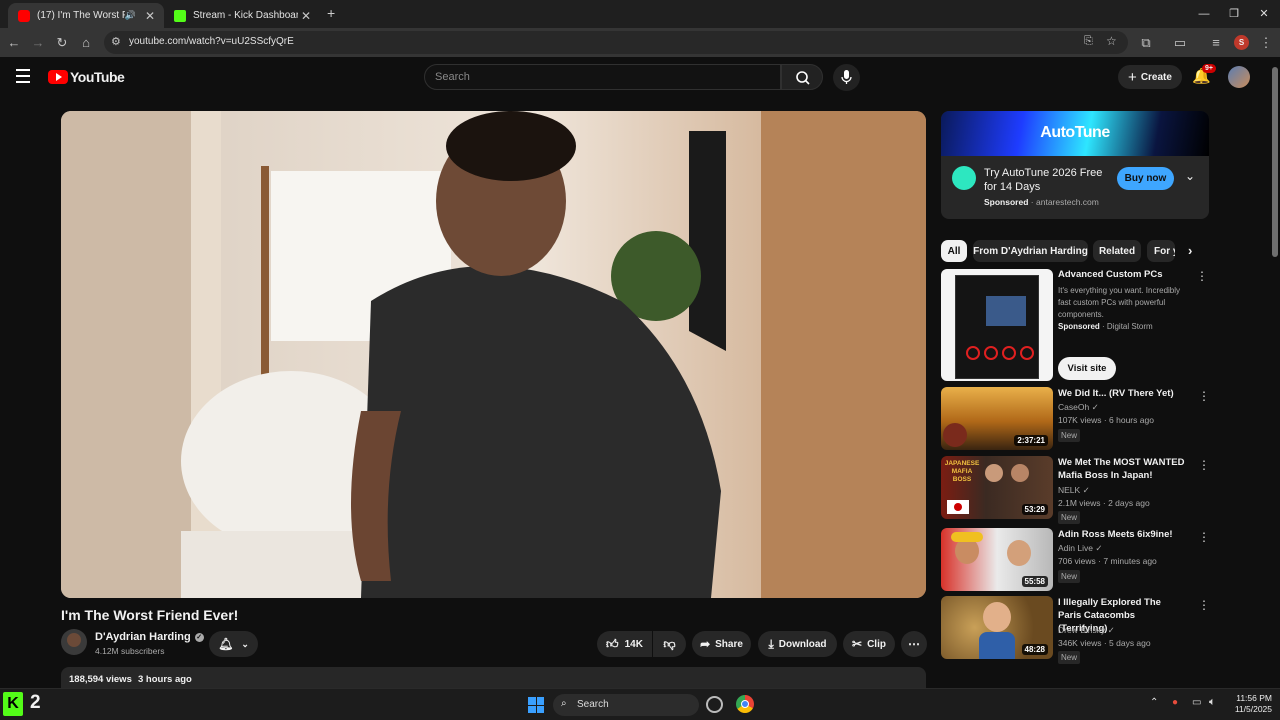 This screenshot has height=720, width=1280. I want to click on extensions-icon: ⧉, so click(1146, 43).